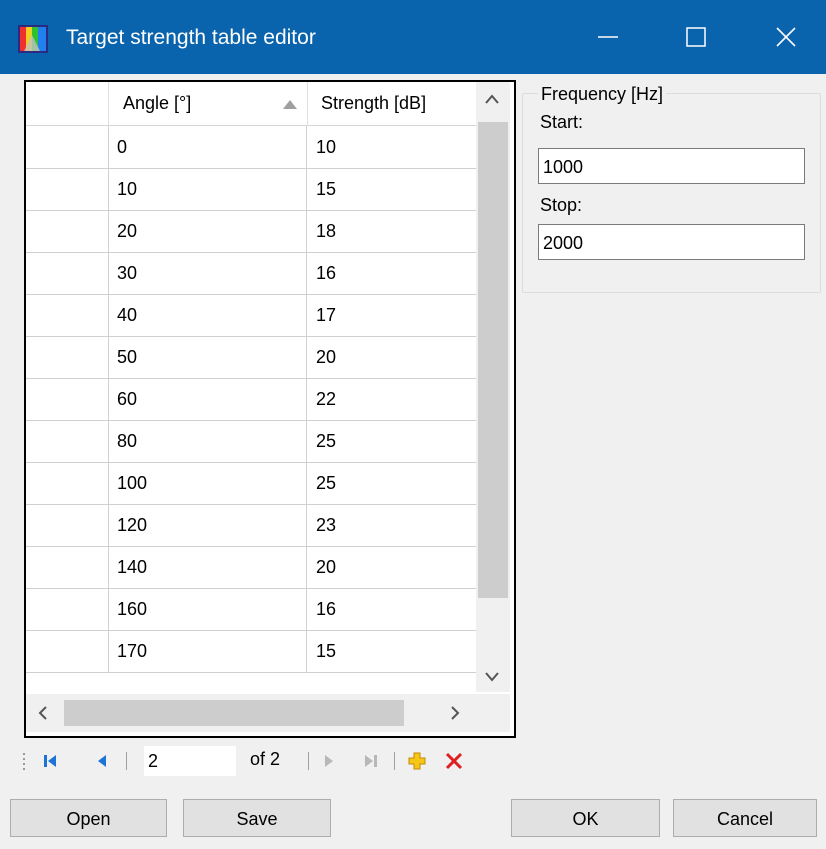 The width and height of the screenshot is (826, 849). Describe the element at coordinates (786, 37) in the screenshot. I see `close-button` at that location.